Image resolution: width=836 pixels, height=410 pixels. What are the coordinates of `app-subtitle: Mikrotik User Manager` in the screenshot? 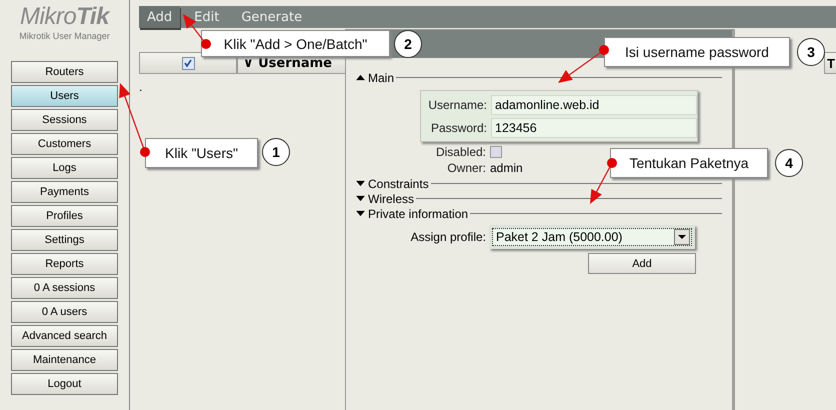 It's located at (64, 36).